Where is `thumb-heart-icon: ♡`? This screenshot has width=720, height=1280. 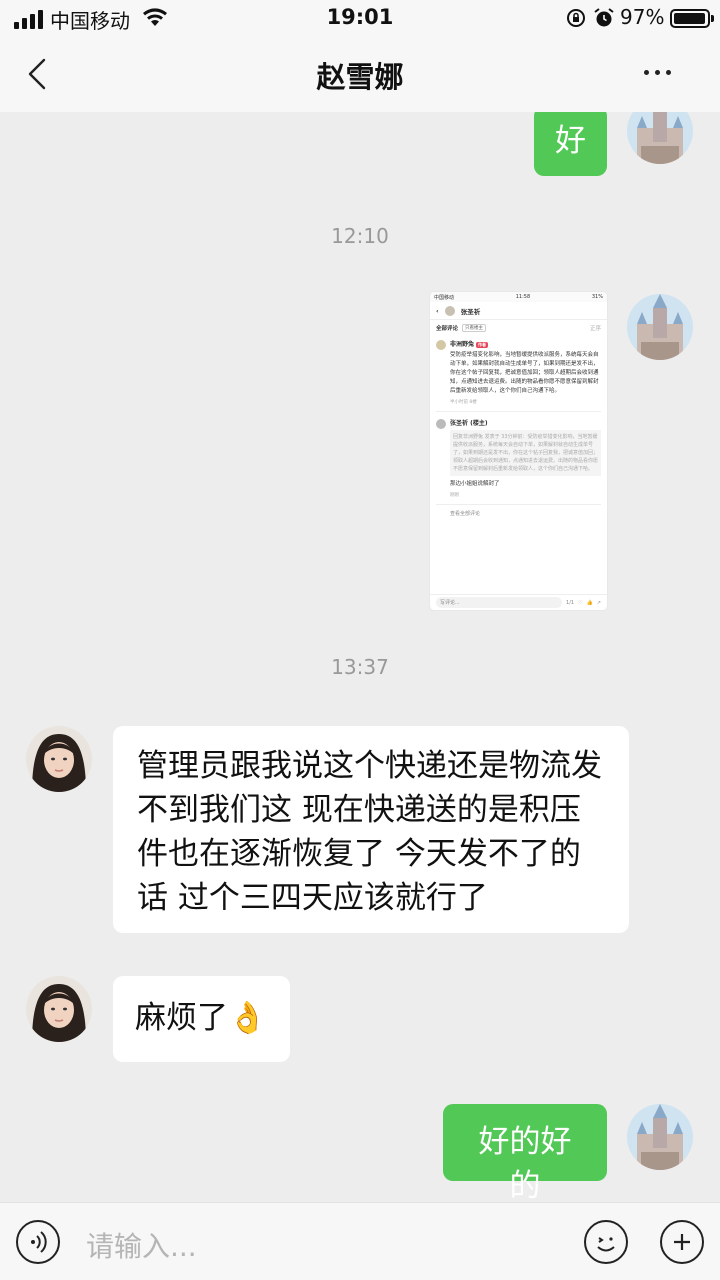
thumb-heart-icon: ♡ is located at coordinates (580, 602).